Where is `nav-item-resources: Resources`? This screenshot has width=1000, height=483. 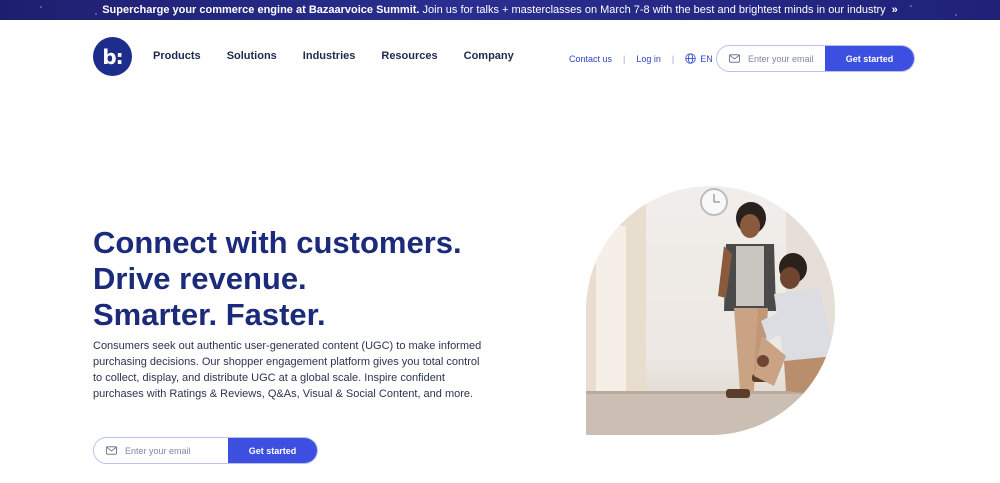 nav-item-resources: Resources is located at coordinates (409, 56).